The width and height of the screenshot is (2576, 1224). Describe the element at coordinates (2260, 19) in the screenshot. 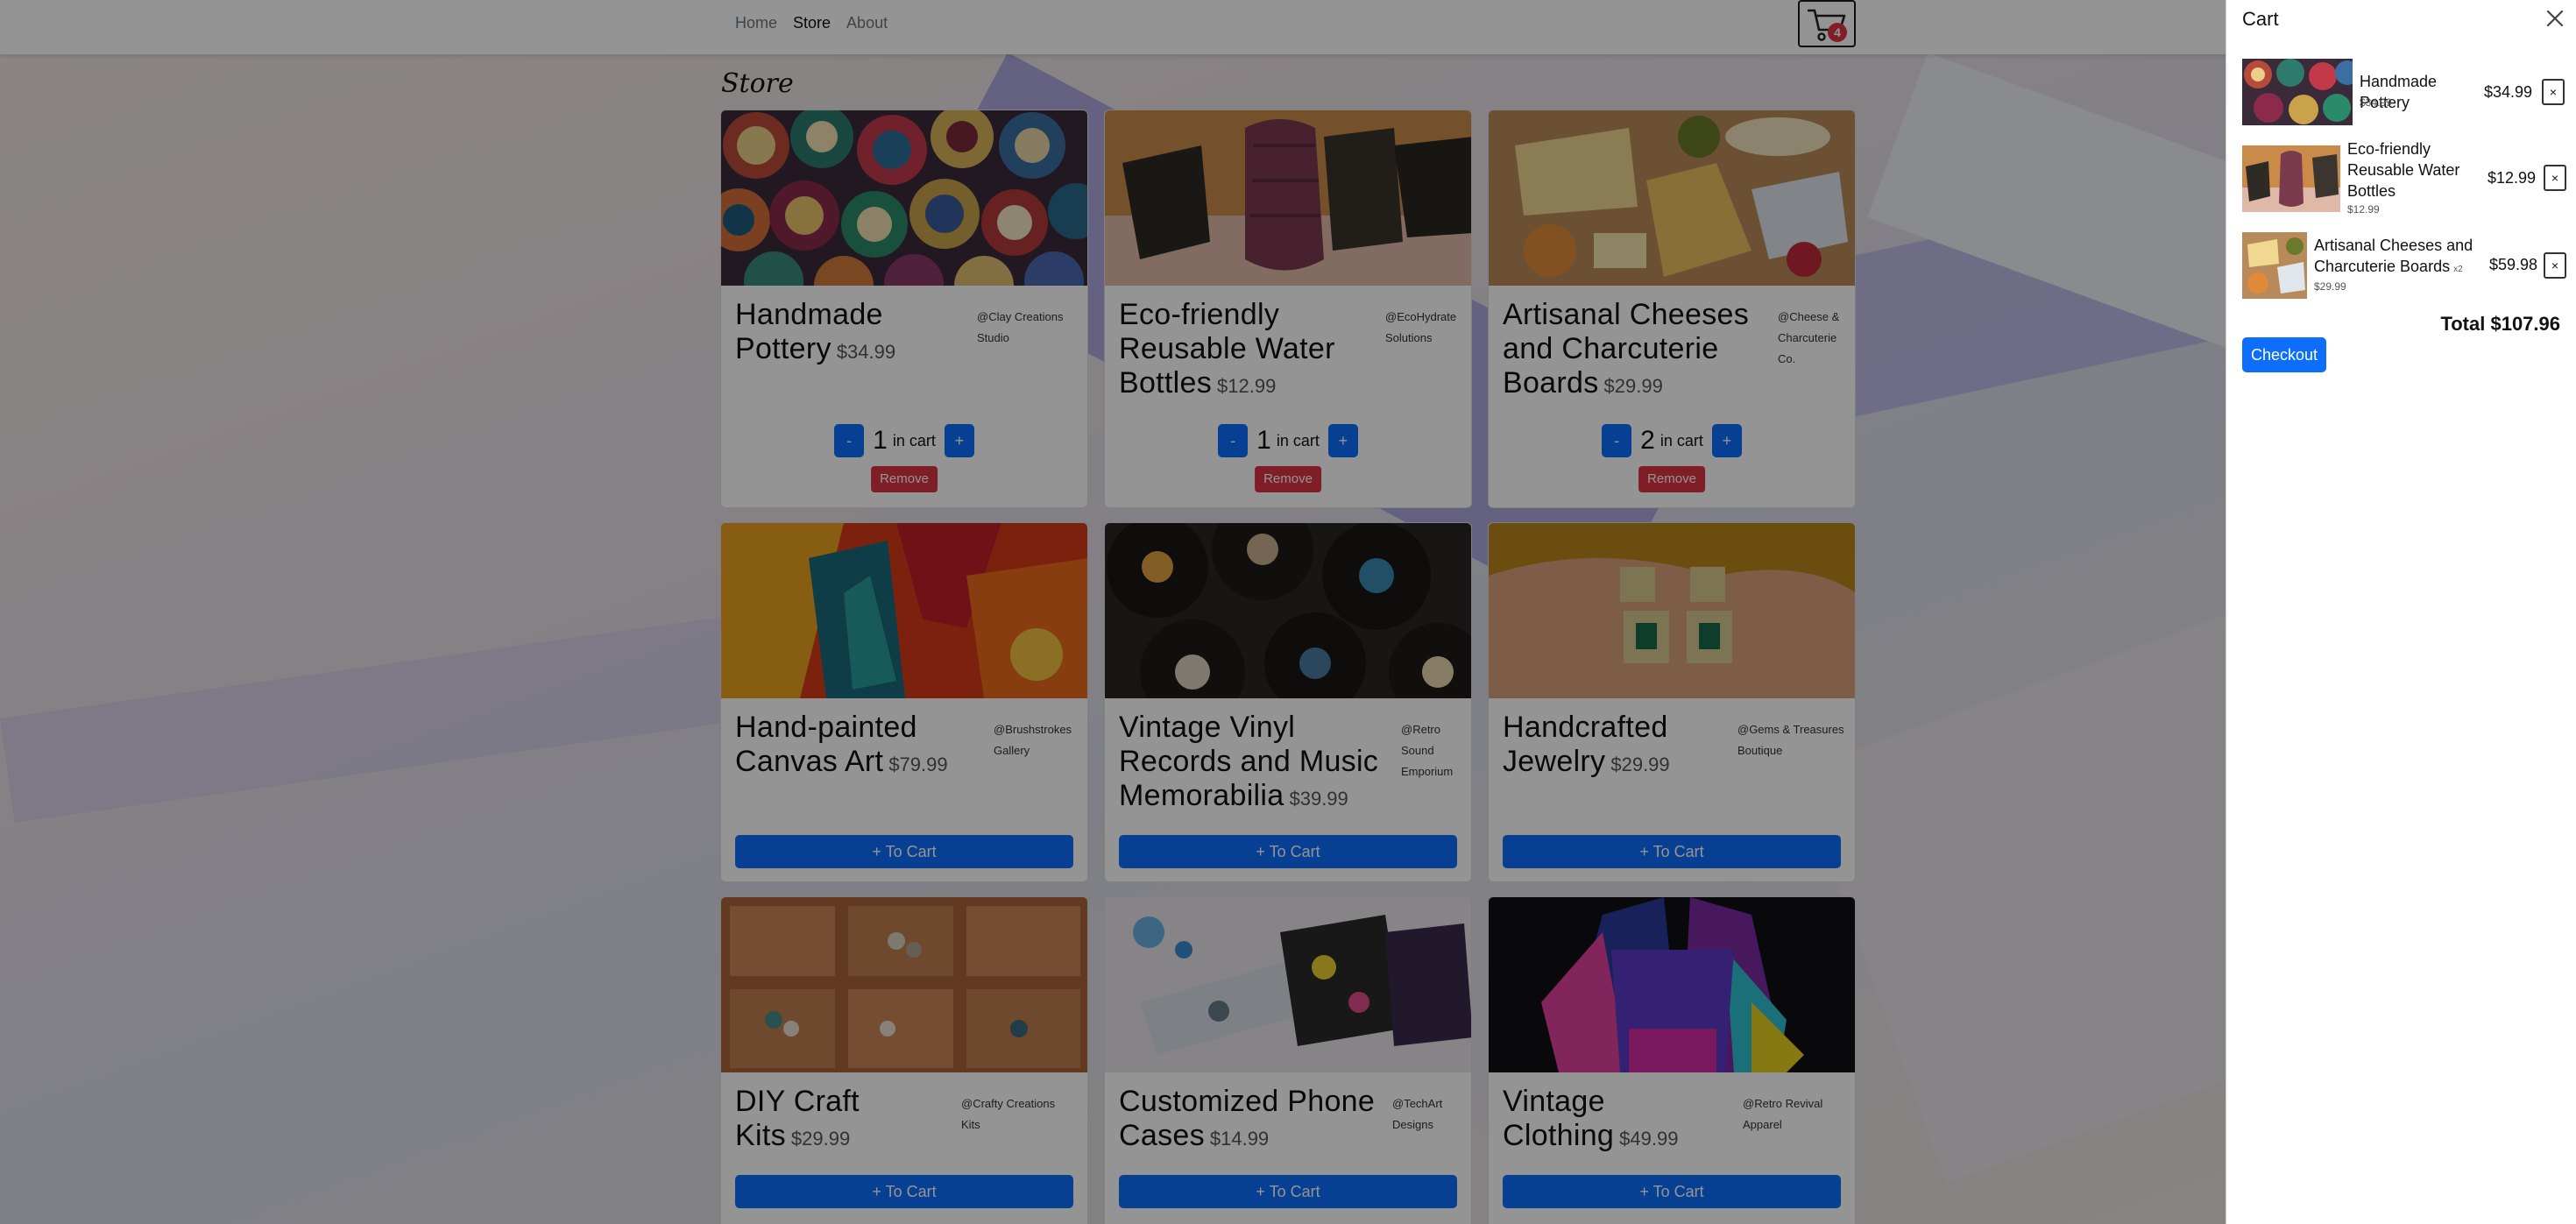

I see `cart-title: Cart` at that location.